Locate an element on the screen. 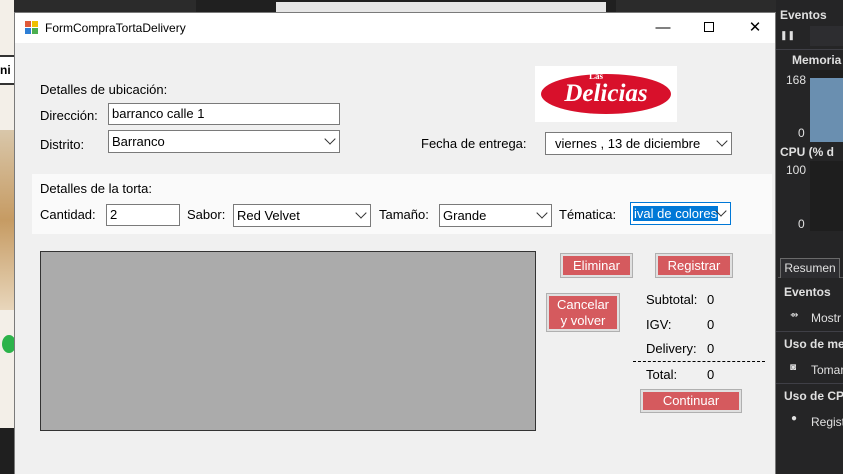 This screenshot has height=474, width=843. background-taskbar is located at coordinates (7, 451).